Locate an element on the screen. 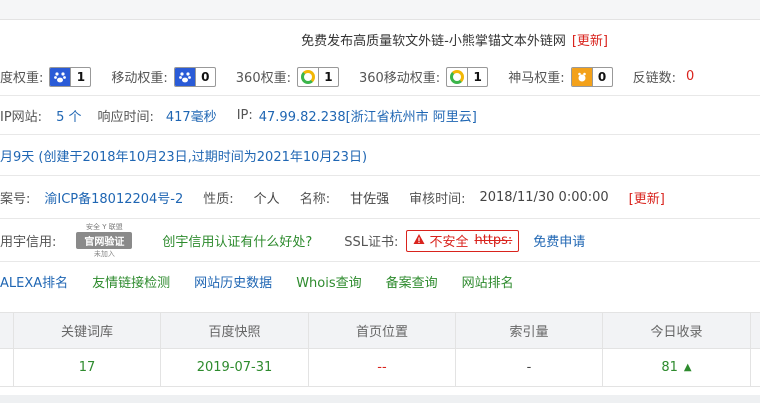  whois-link: Whois查询 is located at coordinates (328, 281).